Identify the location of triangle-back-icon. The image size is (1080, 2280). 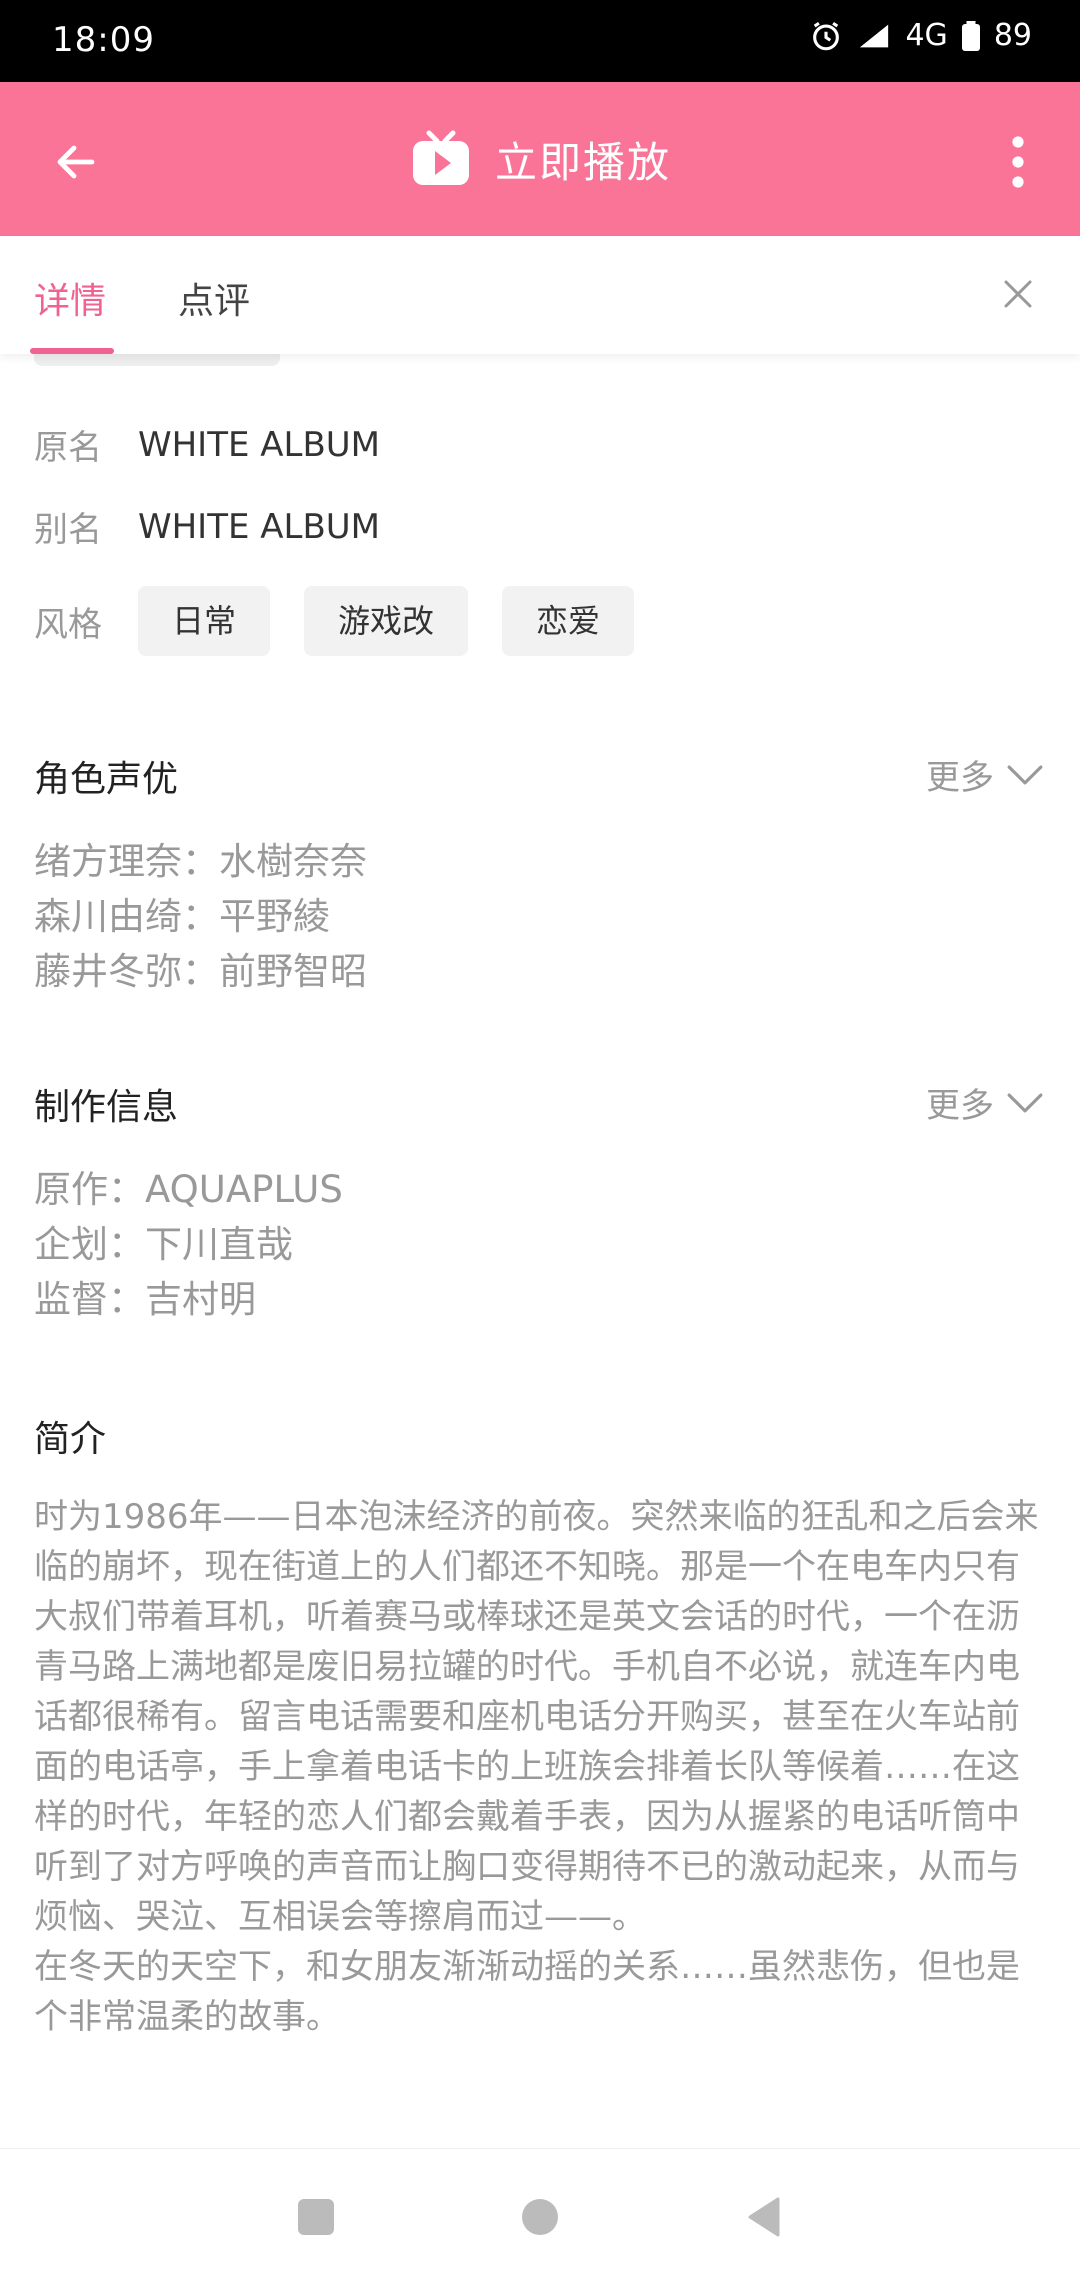
(764, 2217).